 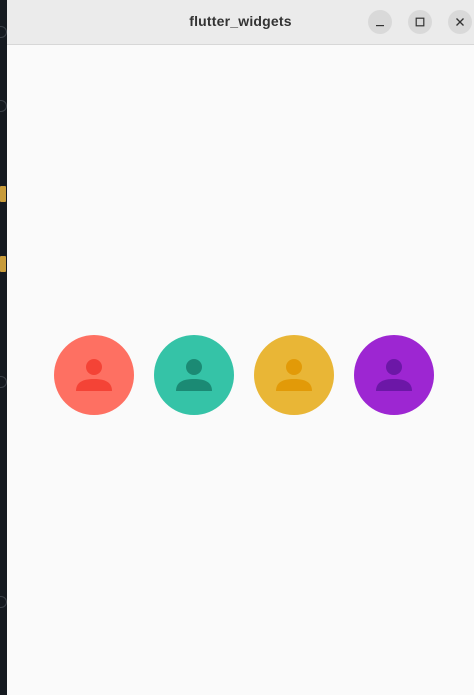 I want to click on maximize-button, so click(x=420, y=22).